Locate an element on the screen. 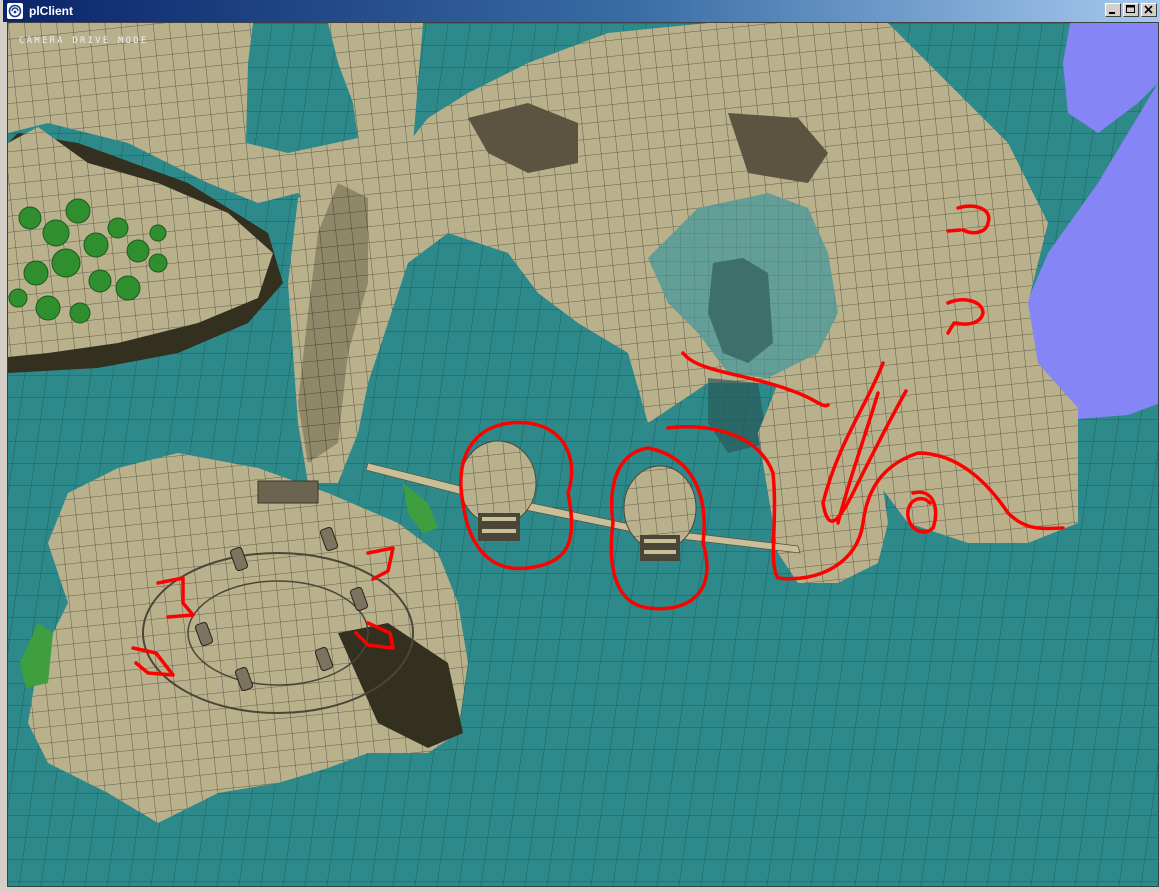 The width and height of the screenshot is (1160, 891). arena-gate is located at coordinates (288, 492).